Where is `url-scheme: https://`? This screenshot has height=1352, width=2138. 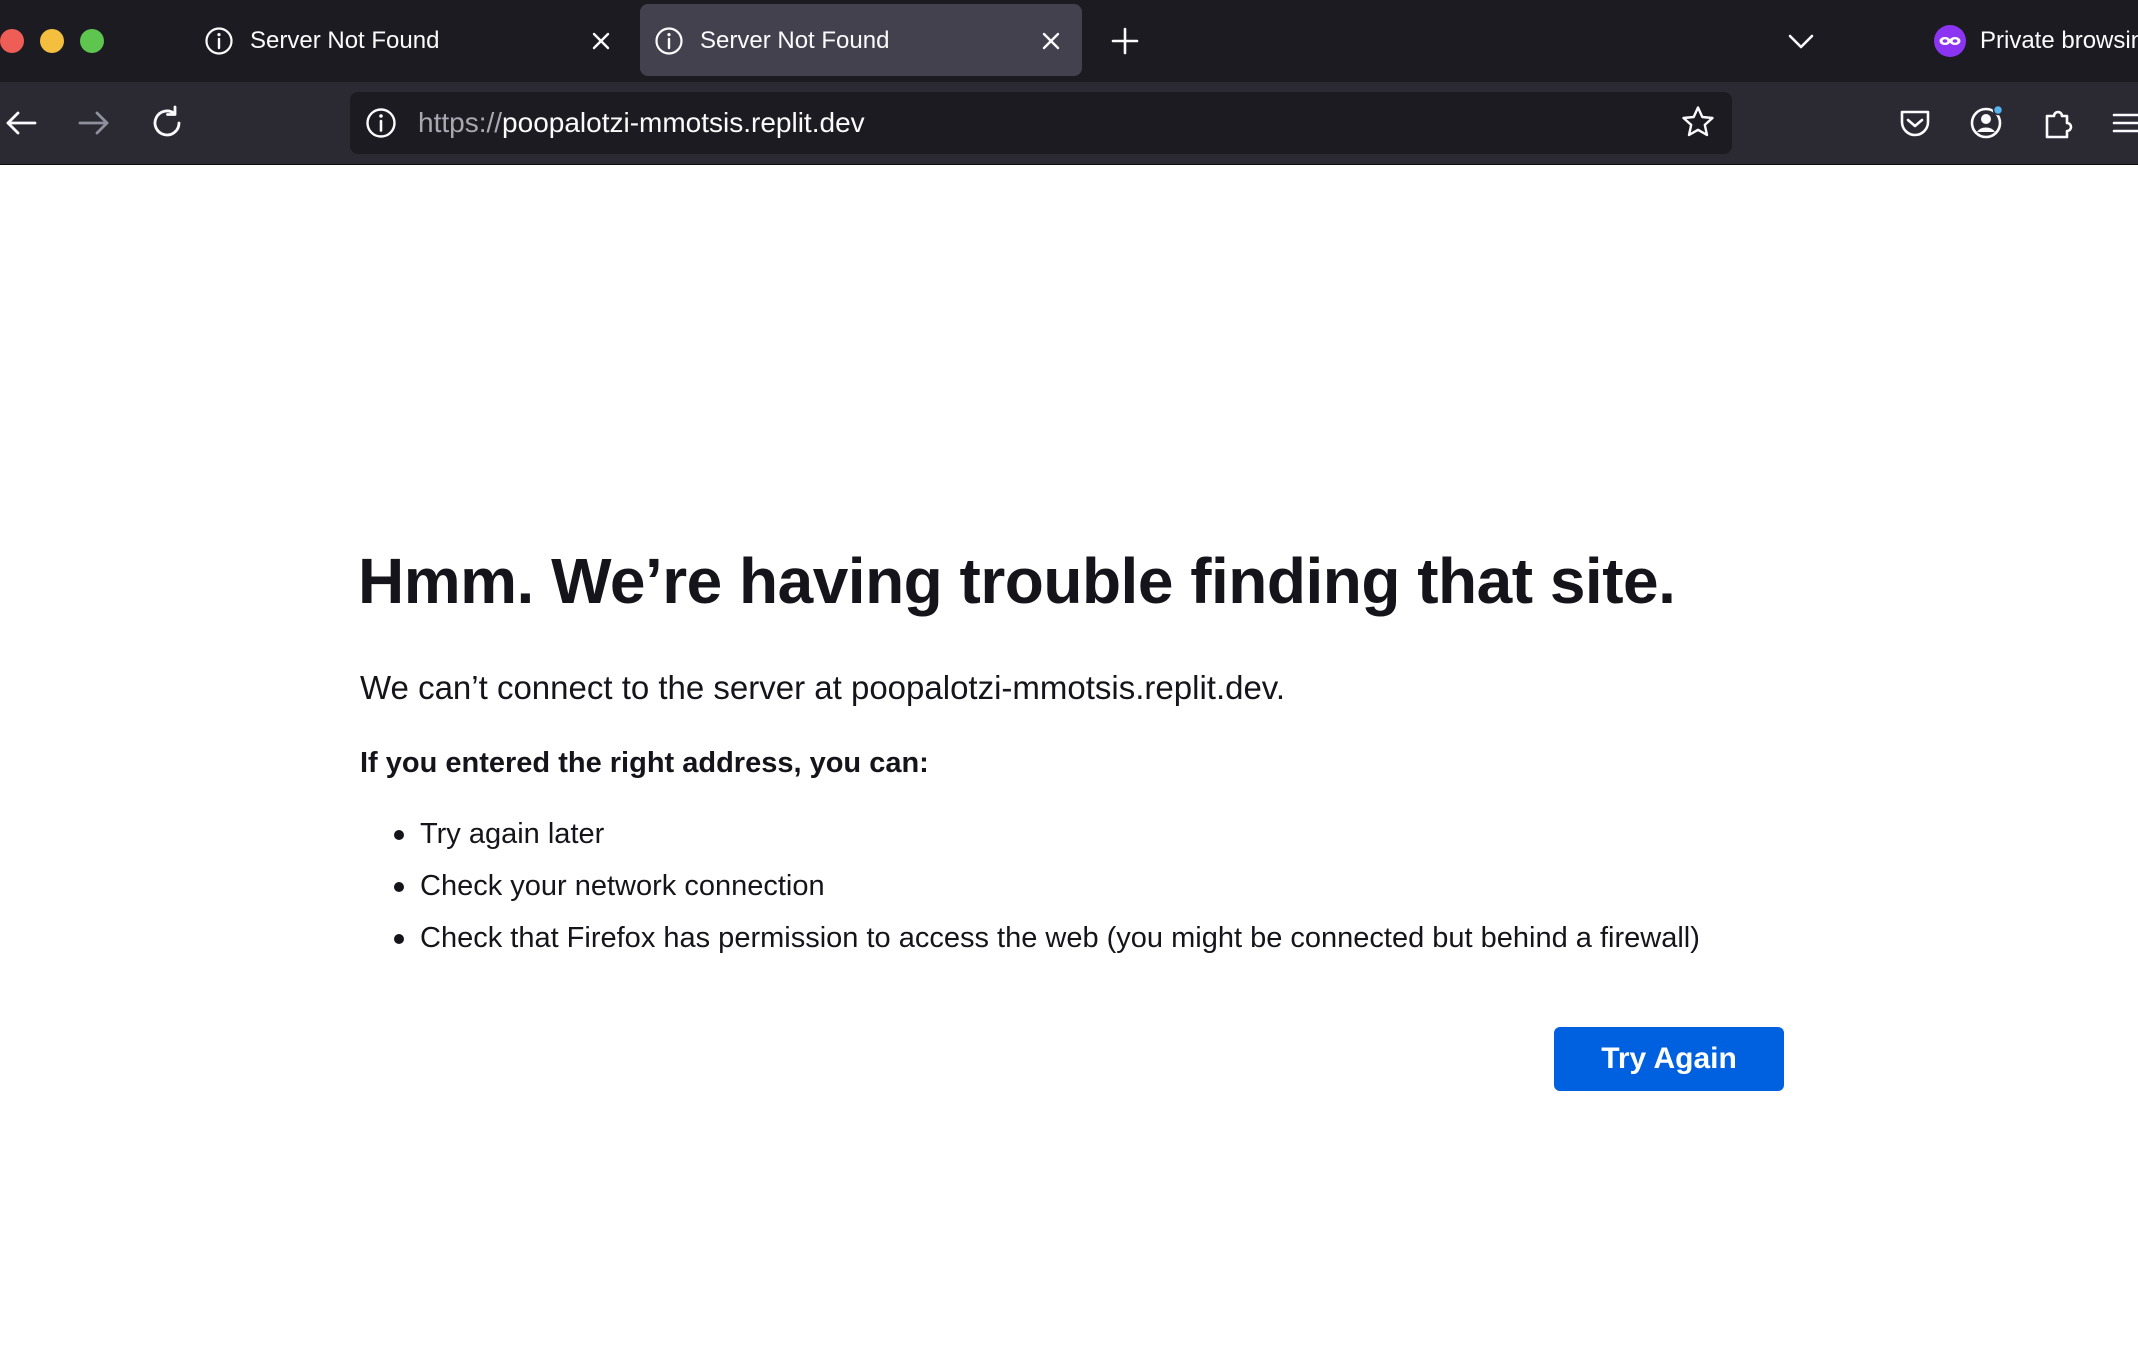 url-scheme: https:// is located at coordinates (460, 122).